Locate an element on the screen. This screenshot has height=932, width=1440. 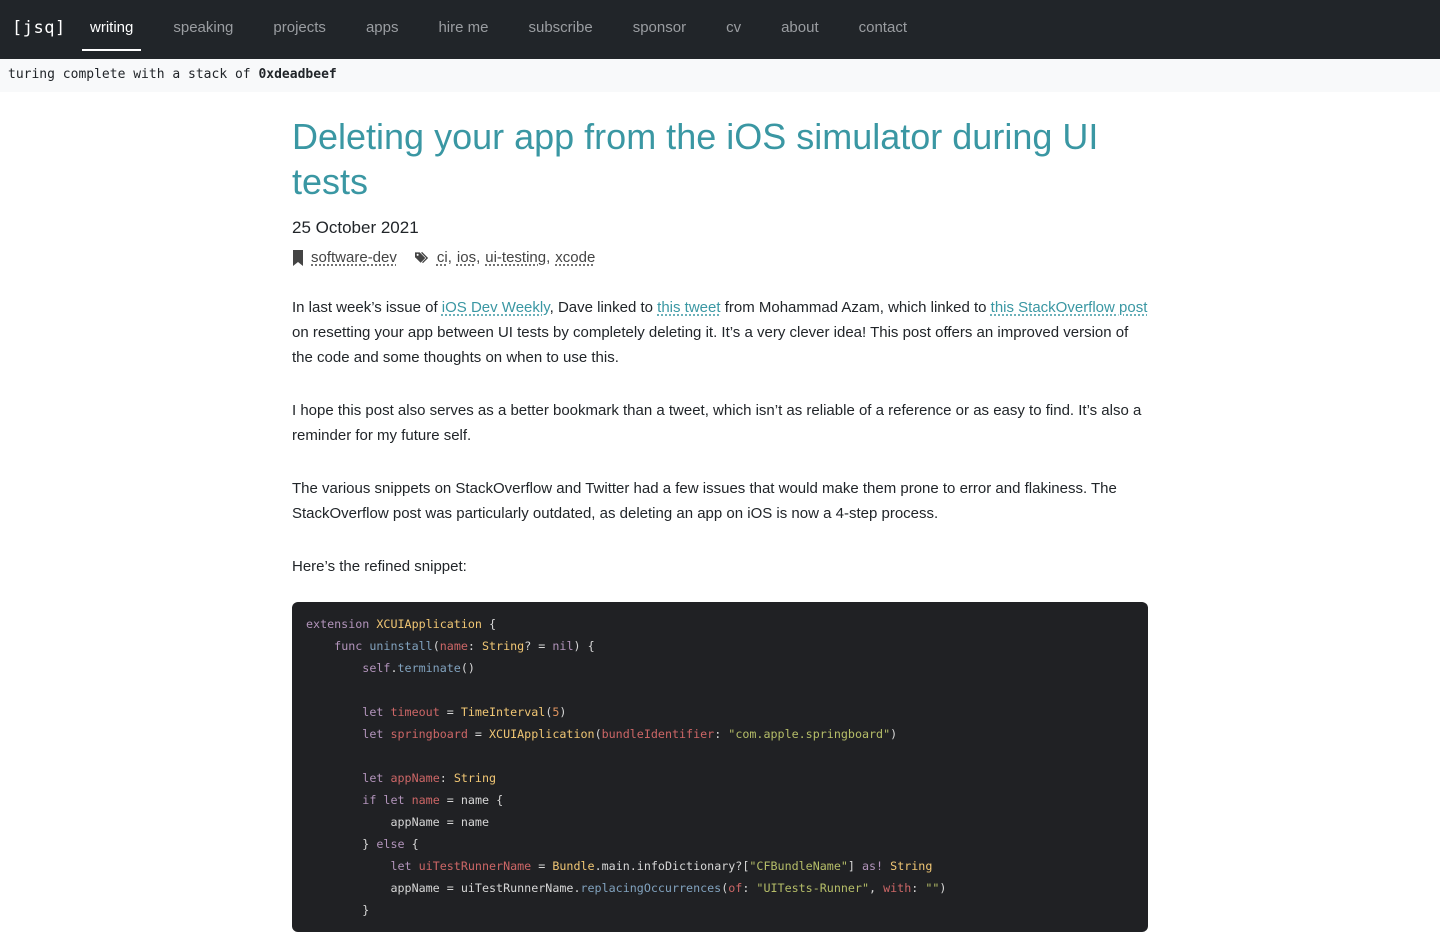
code-line: let appName: String is located at coordinates (429, 778).